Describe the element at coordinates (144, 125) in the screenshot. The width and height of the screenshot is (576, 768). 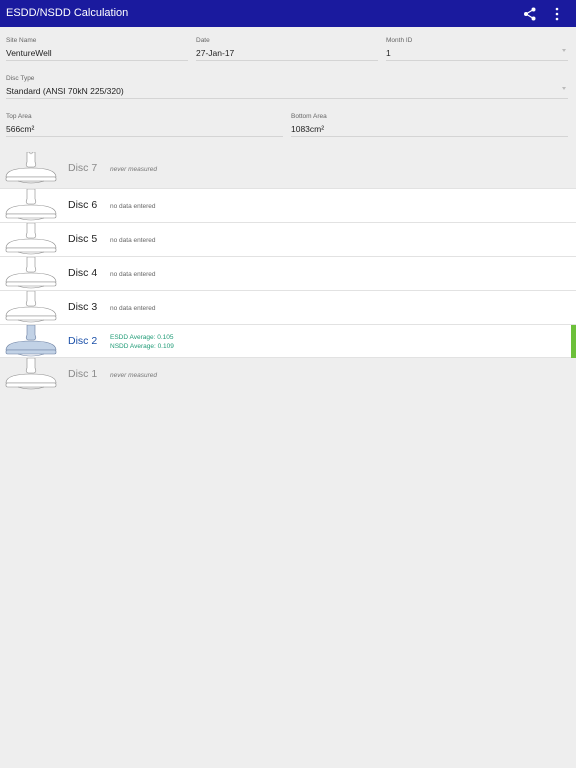
I see `top-area-field: Top Area 566cm²` at that location.